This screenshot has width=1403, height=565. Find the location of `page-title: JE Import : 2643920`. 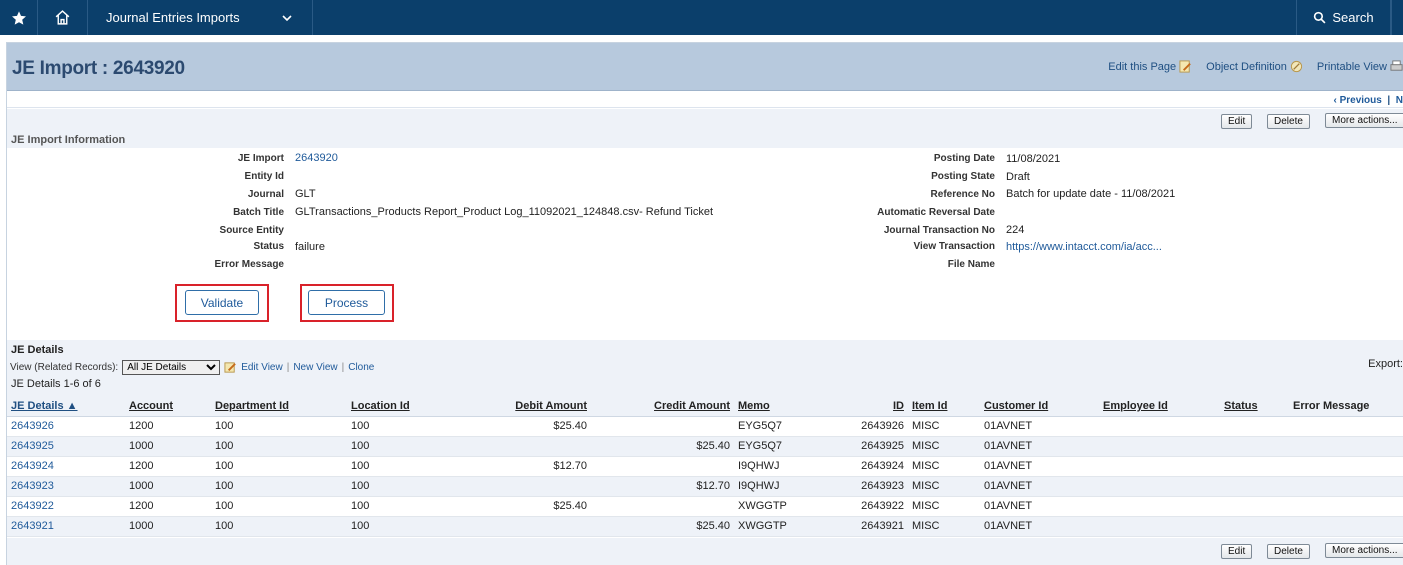

page-title: JE Import : 2643920 is located at coordinates (98, 68).